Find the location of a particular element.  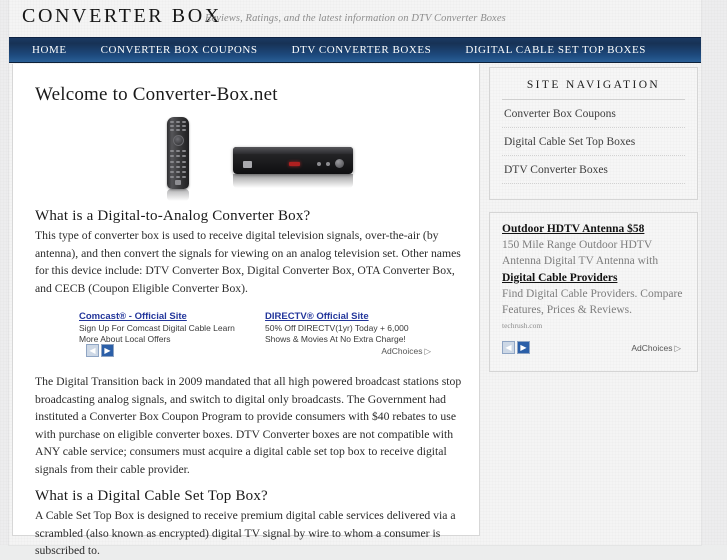

ad-pagination: ◀ ▶ is located at coordinates (100, 350).